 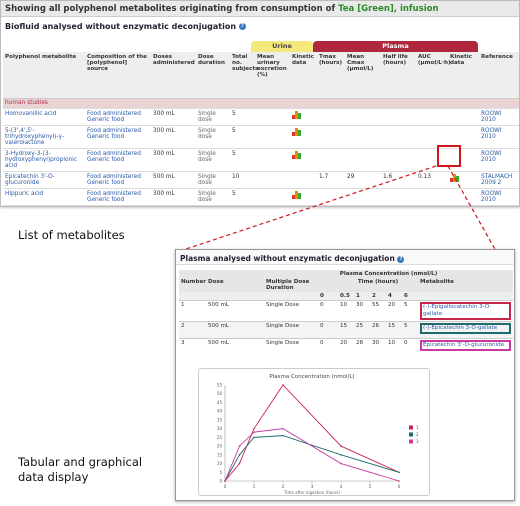 I want to click on dose-header: Dose, so click(x=235, y=285).